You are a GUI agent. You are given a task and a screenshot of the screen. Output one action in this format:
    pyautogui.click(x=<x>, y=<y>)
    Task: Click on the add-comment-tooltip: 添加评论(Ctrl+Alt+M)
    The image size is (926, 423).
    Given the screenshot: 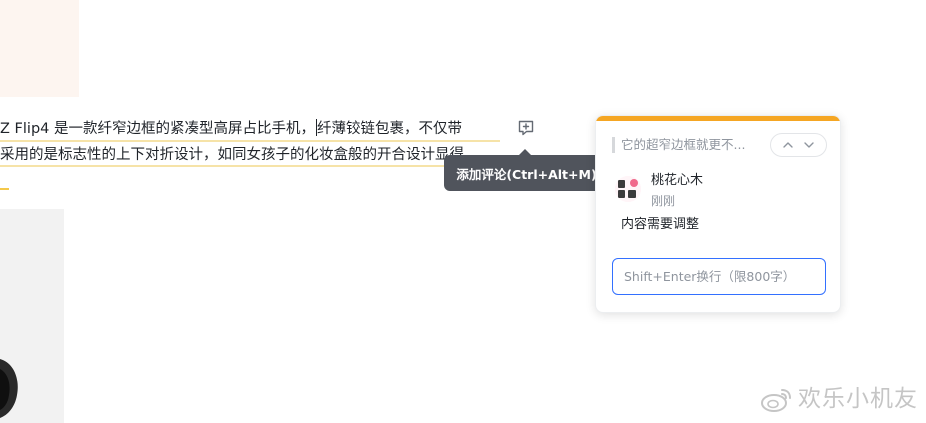 What is the action you would take?
    pyautogui.click(x=526, y=173)
    